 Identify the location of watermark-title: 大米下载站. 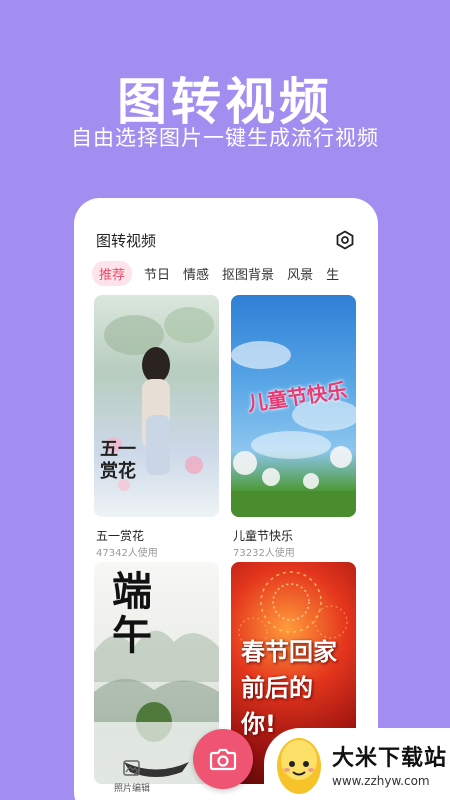
(390, 758).